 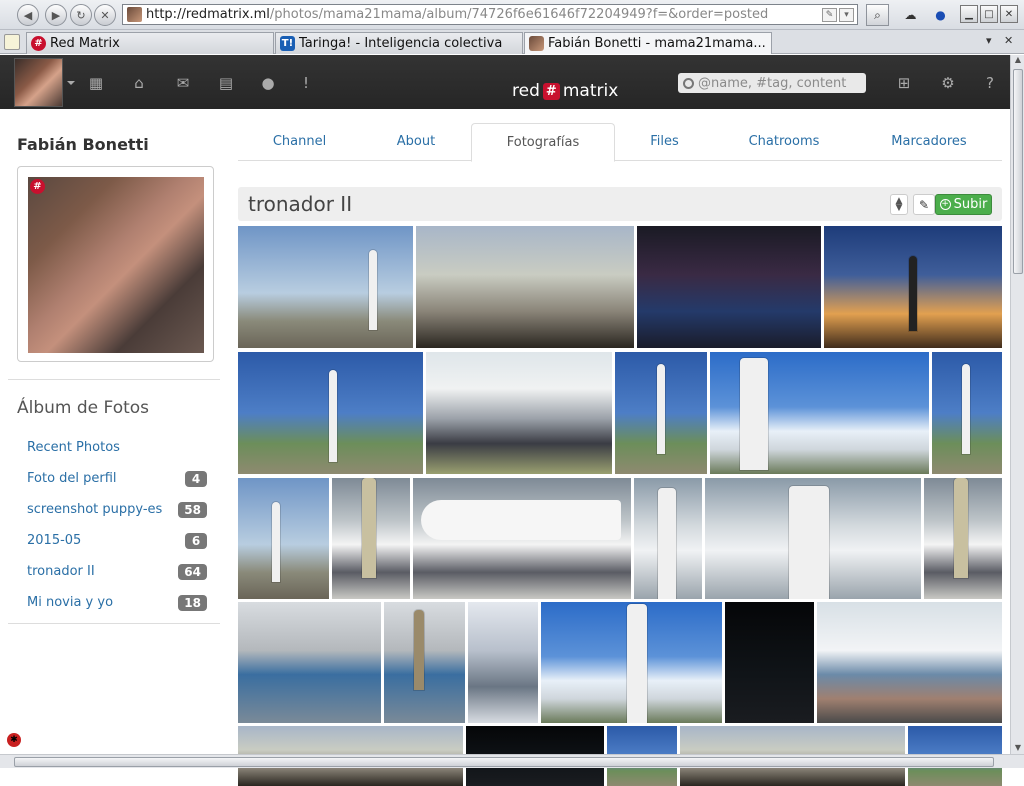 What do you see at coordinates (1008, 40) in the screenshot?
I see `close-tab-icon: ✕` at bounding box center [1008, 40].